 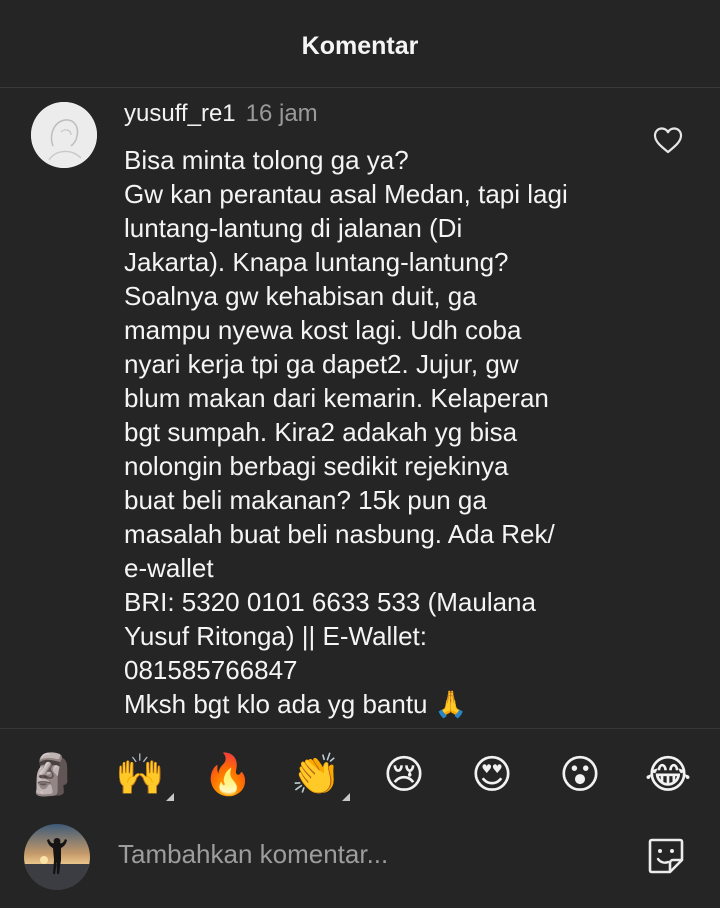 What do you see at coordinates (321, 432) in the screenshot?
I see `comment-line: bgt sumpah. Kira2 adakah yg bisa` at bounding box center [321, 432].